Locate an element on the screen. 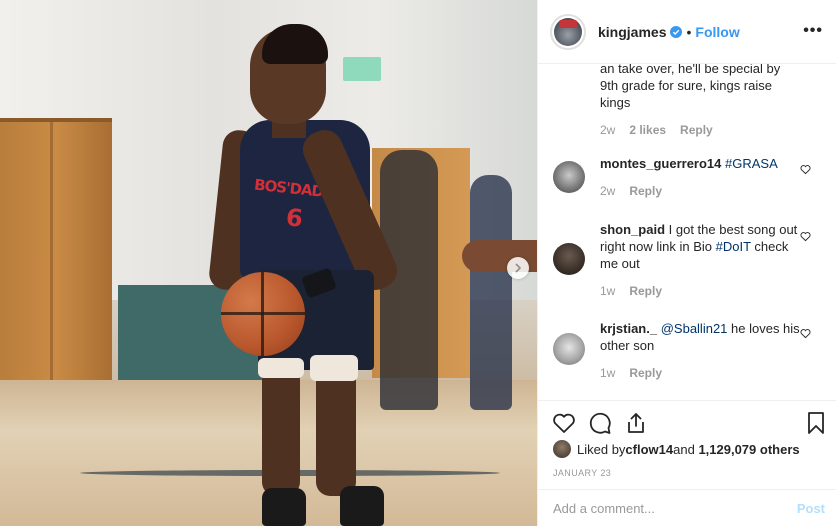  verified-badge-icon is located at coordinates (676, 31).